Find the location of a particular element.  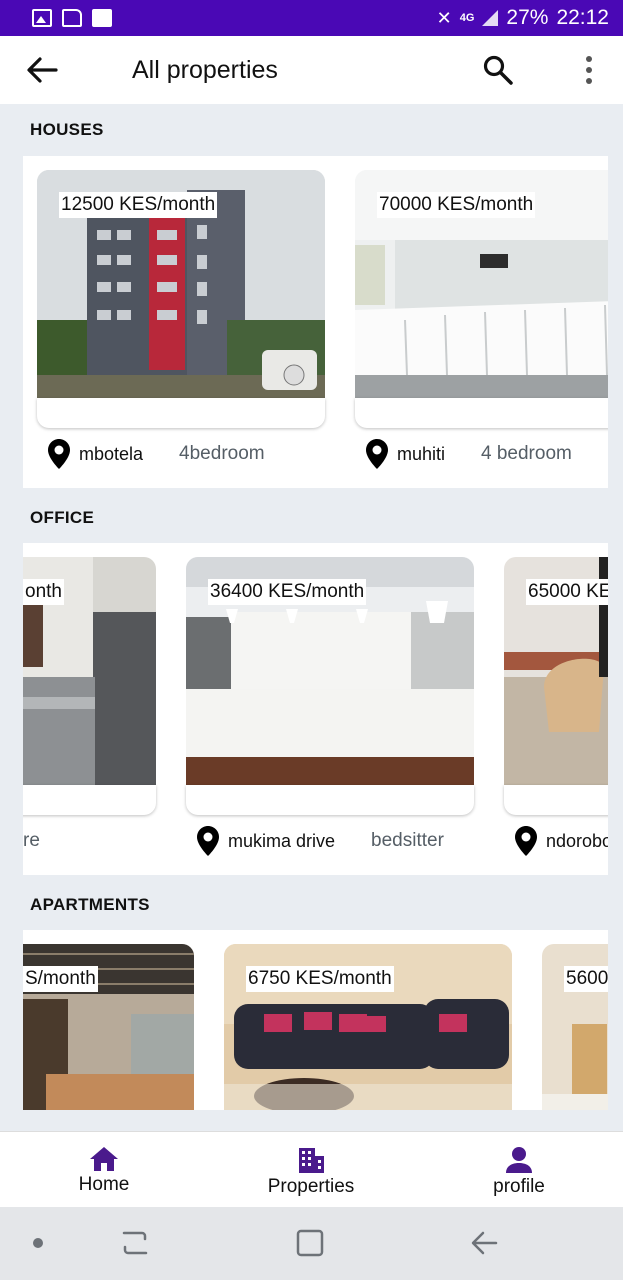

bedrooms-text: 4 bedroom is located at coordinates (526, 453).